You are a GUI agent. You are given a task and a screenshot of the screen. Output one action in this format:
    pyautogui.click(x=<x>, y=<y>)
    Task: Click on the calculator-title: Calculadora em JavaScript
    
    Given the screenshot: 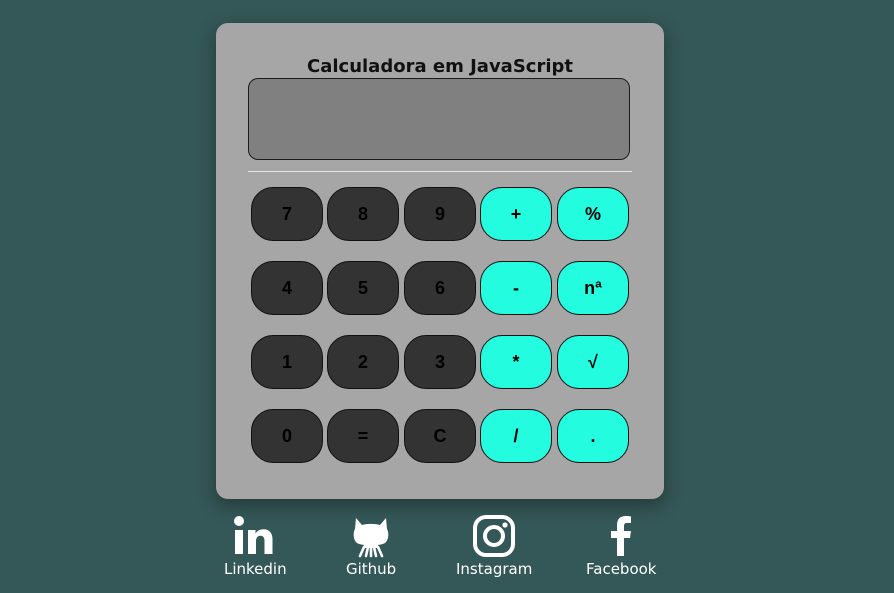 What is the action you would take?
    pyautogui.click(x=440, y=66)
    